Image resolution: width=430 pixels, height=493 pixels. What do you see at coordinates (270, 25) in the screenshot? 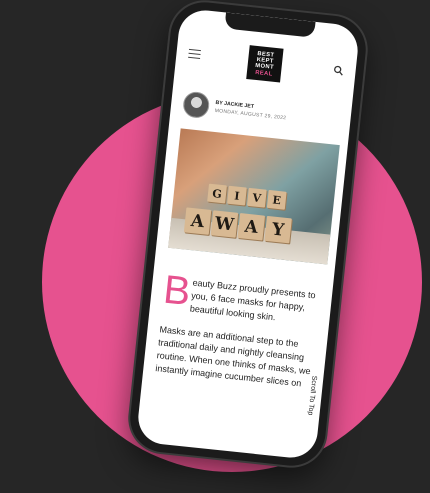
I see `phone-notch` at bounding box center [270, 25].